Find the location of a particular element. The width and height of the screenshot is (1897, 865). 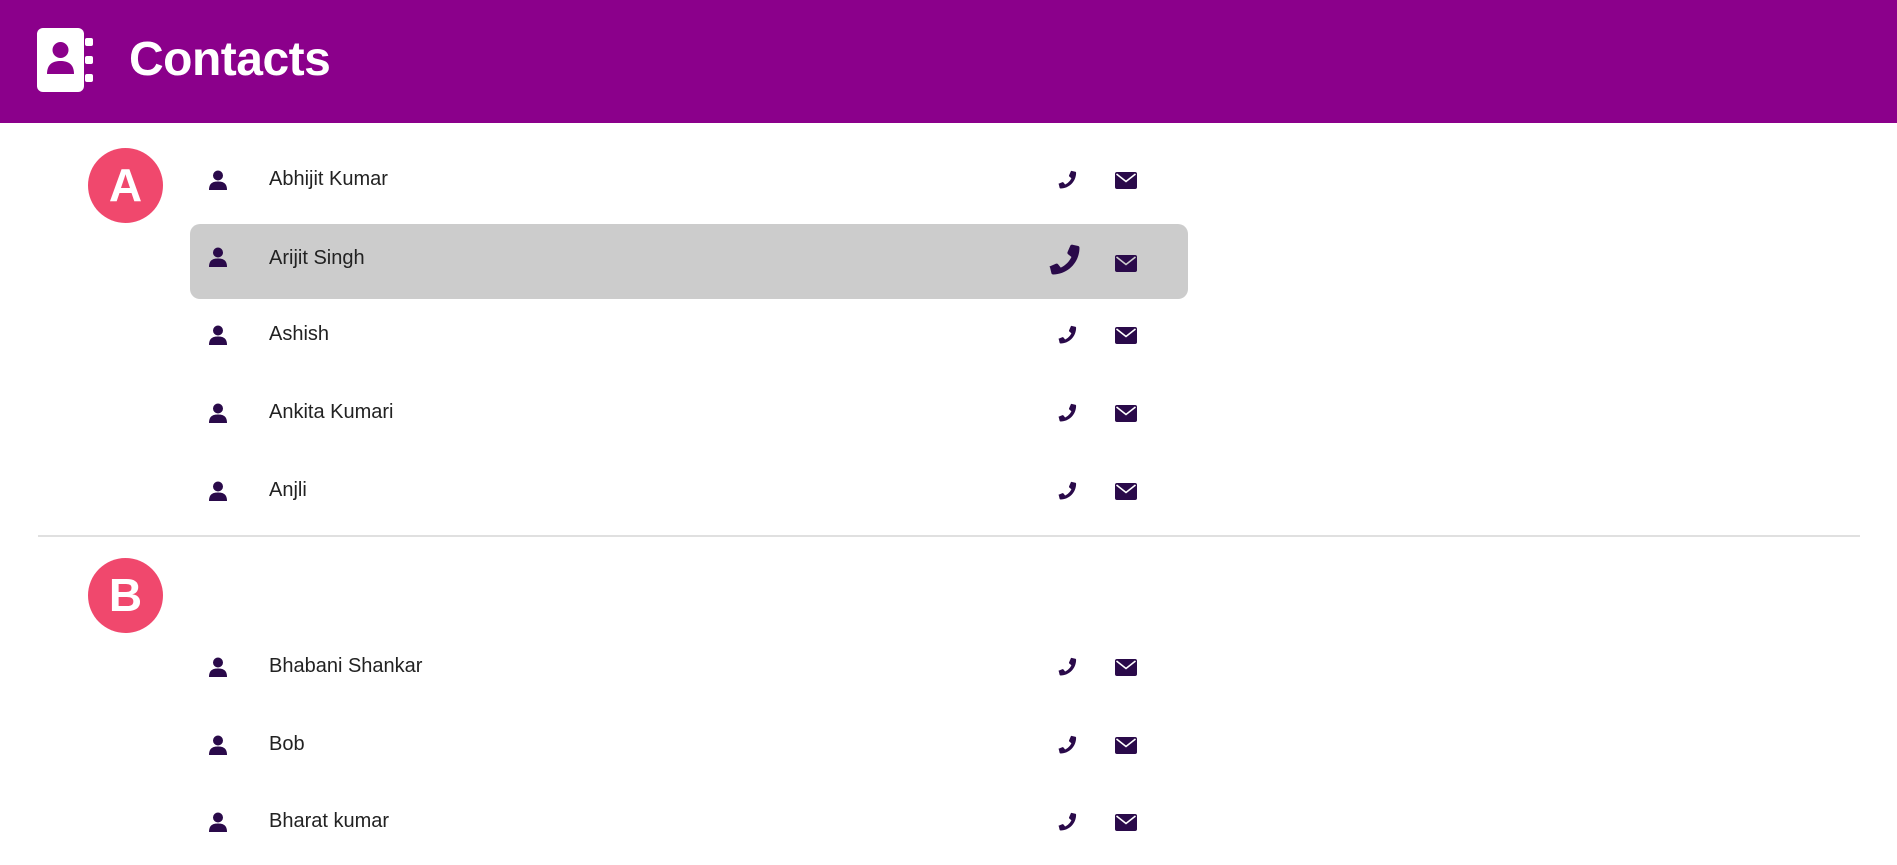

contact-row-abhijit-kumar: Abhijit Kumar is located at coordinates (689, 178).